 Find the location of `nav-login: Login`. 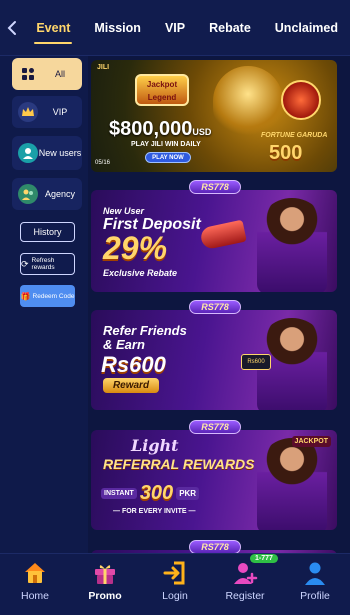

nav-login: Login is located at coordinates (175, 584).